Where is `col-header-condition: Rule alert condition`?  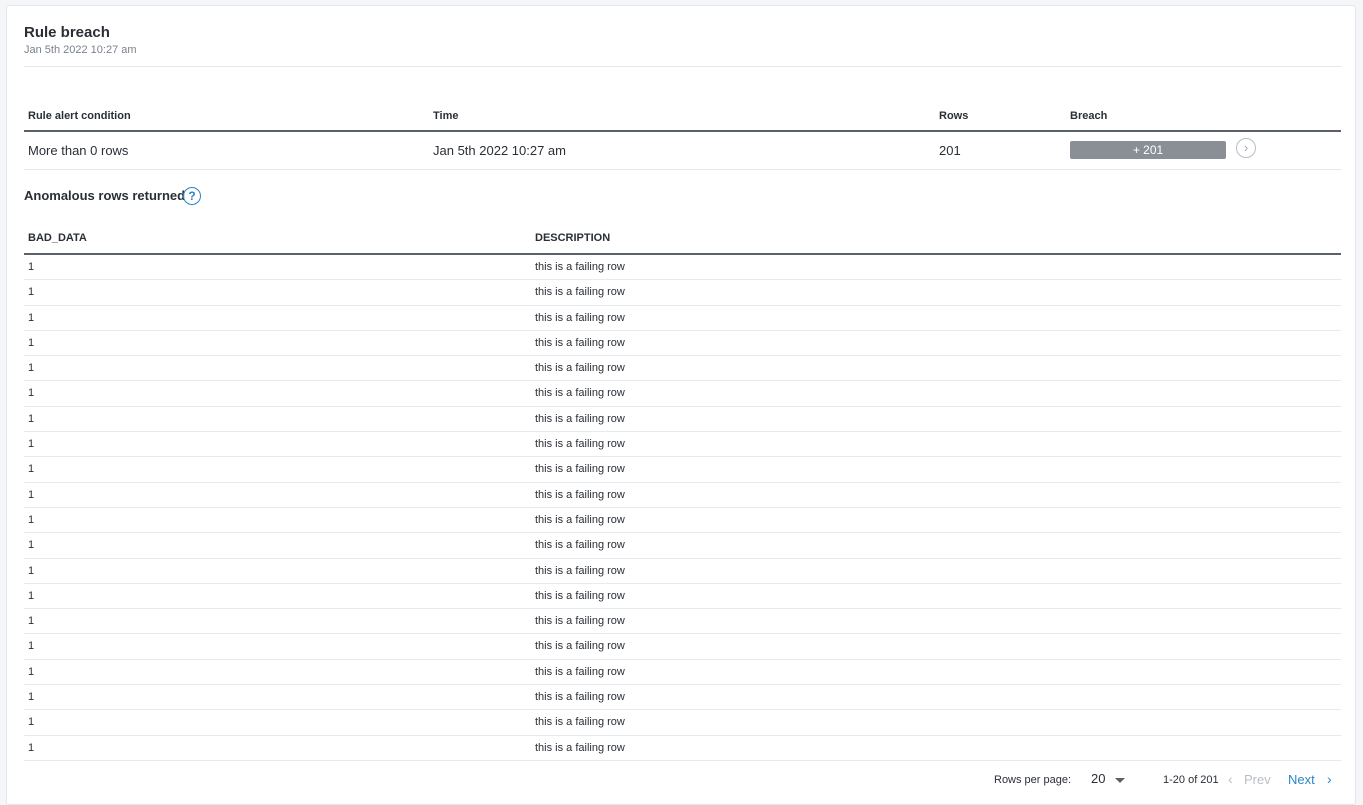 col-header-condition: Rule alert condition is located at coordinates (79, 116).